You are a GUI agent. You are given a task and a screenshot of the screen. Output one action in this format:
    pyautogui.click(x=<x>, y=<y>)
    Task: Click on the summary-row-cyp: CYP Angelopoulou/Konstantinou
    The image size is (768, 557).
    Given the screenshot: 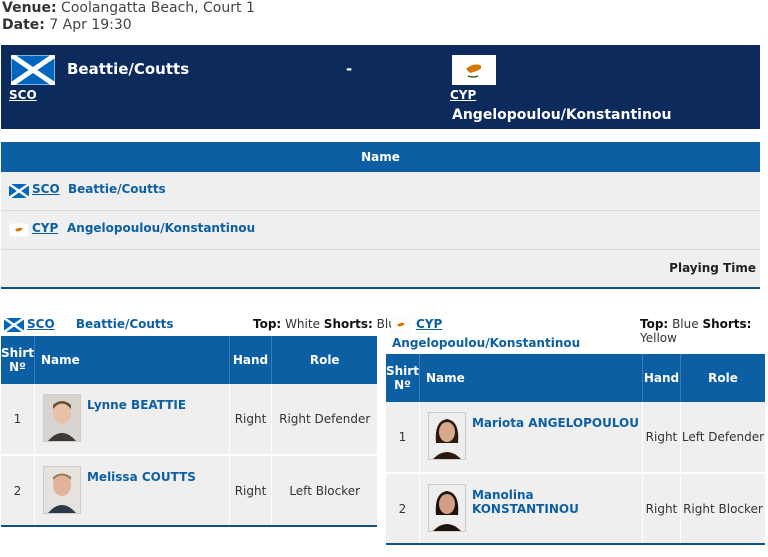 What is the action you would take?
    pyautogui.click(x=380, y=230)
    